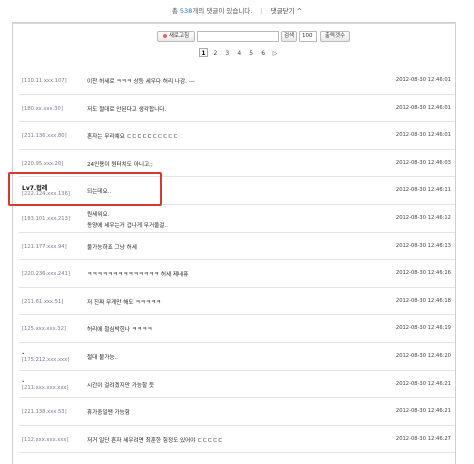 Image resolution: width=474 pixels, height=464 pixels. I want to click on comment-text: 저도 절대로 안된다고 생각합니다., so click(127, 109).